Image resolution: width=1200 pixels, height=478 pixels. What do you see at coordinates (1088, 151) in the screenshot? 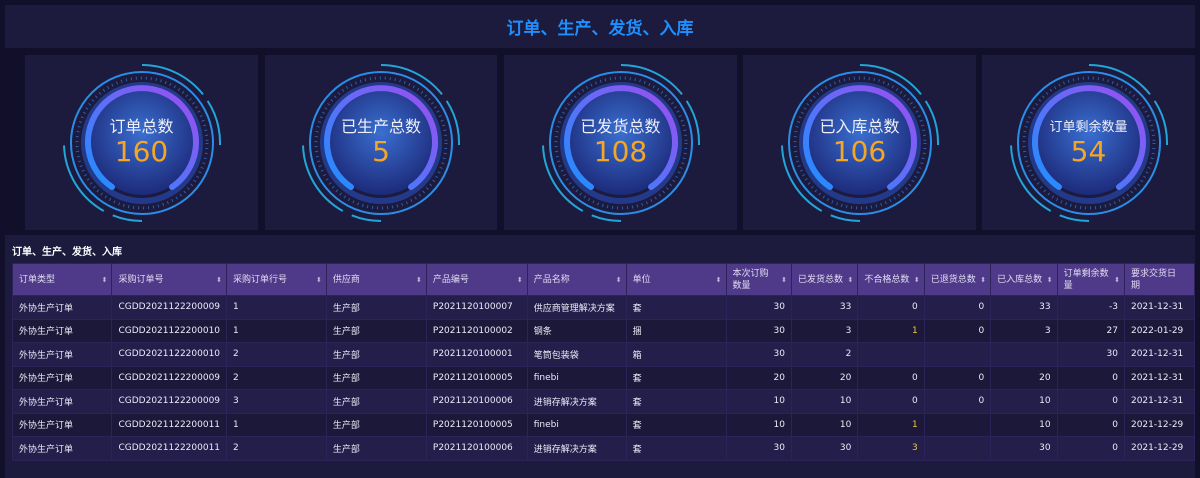
I see `kpi-value: 54` at bounding box center [1088, 151].